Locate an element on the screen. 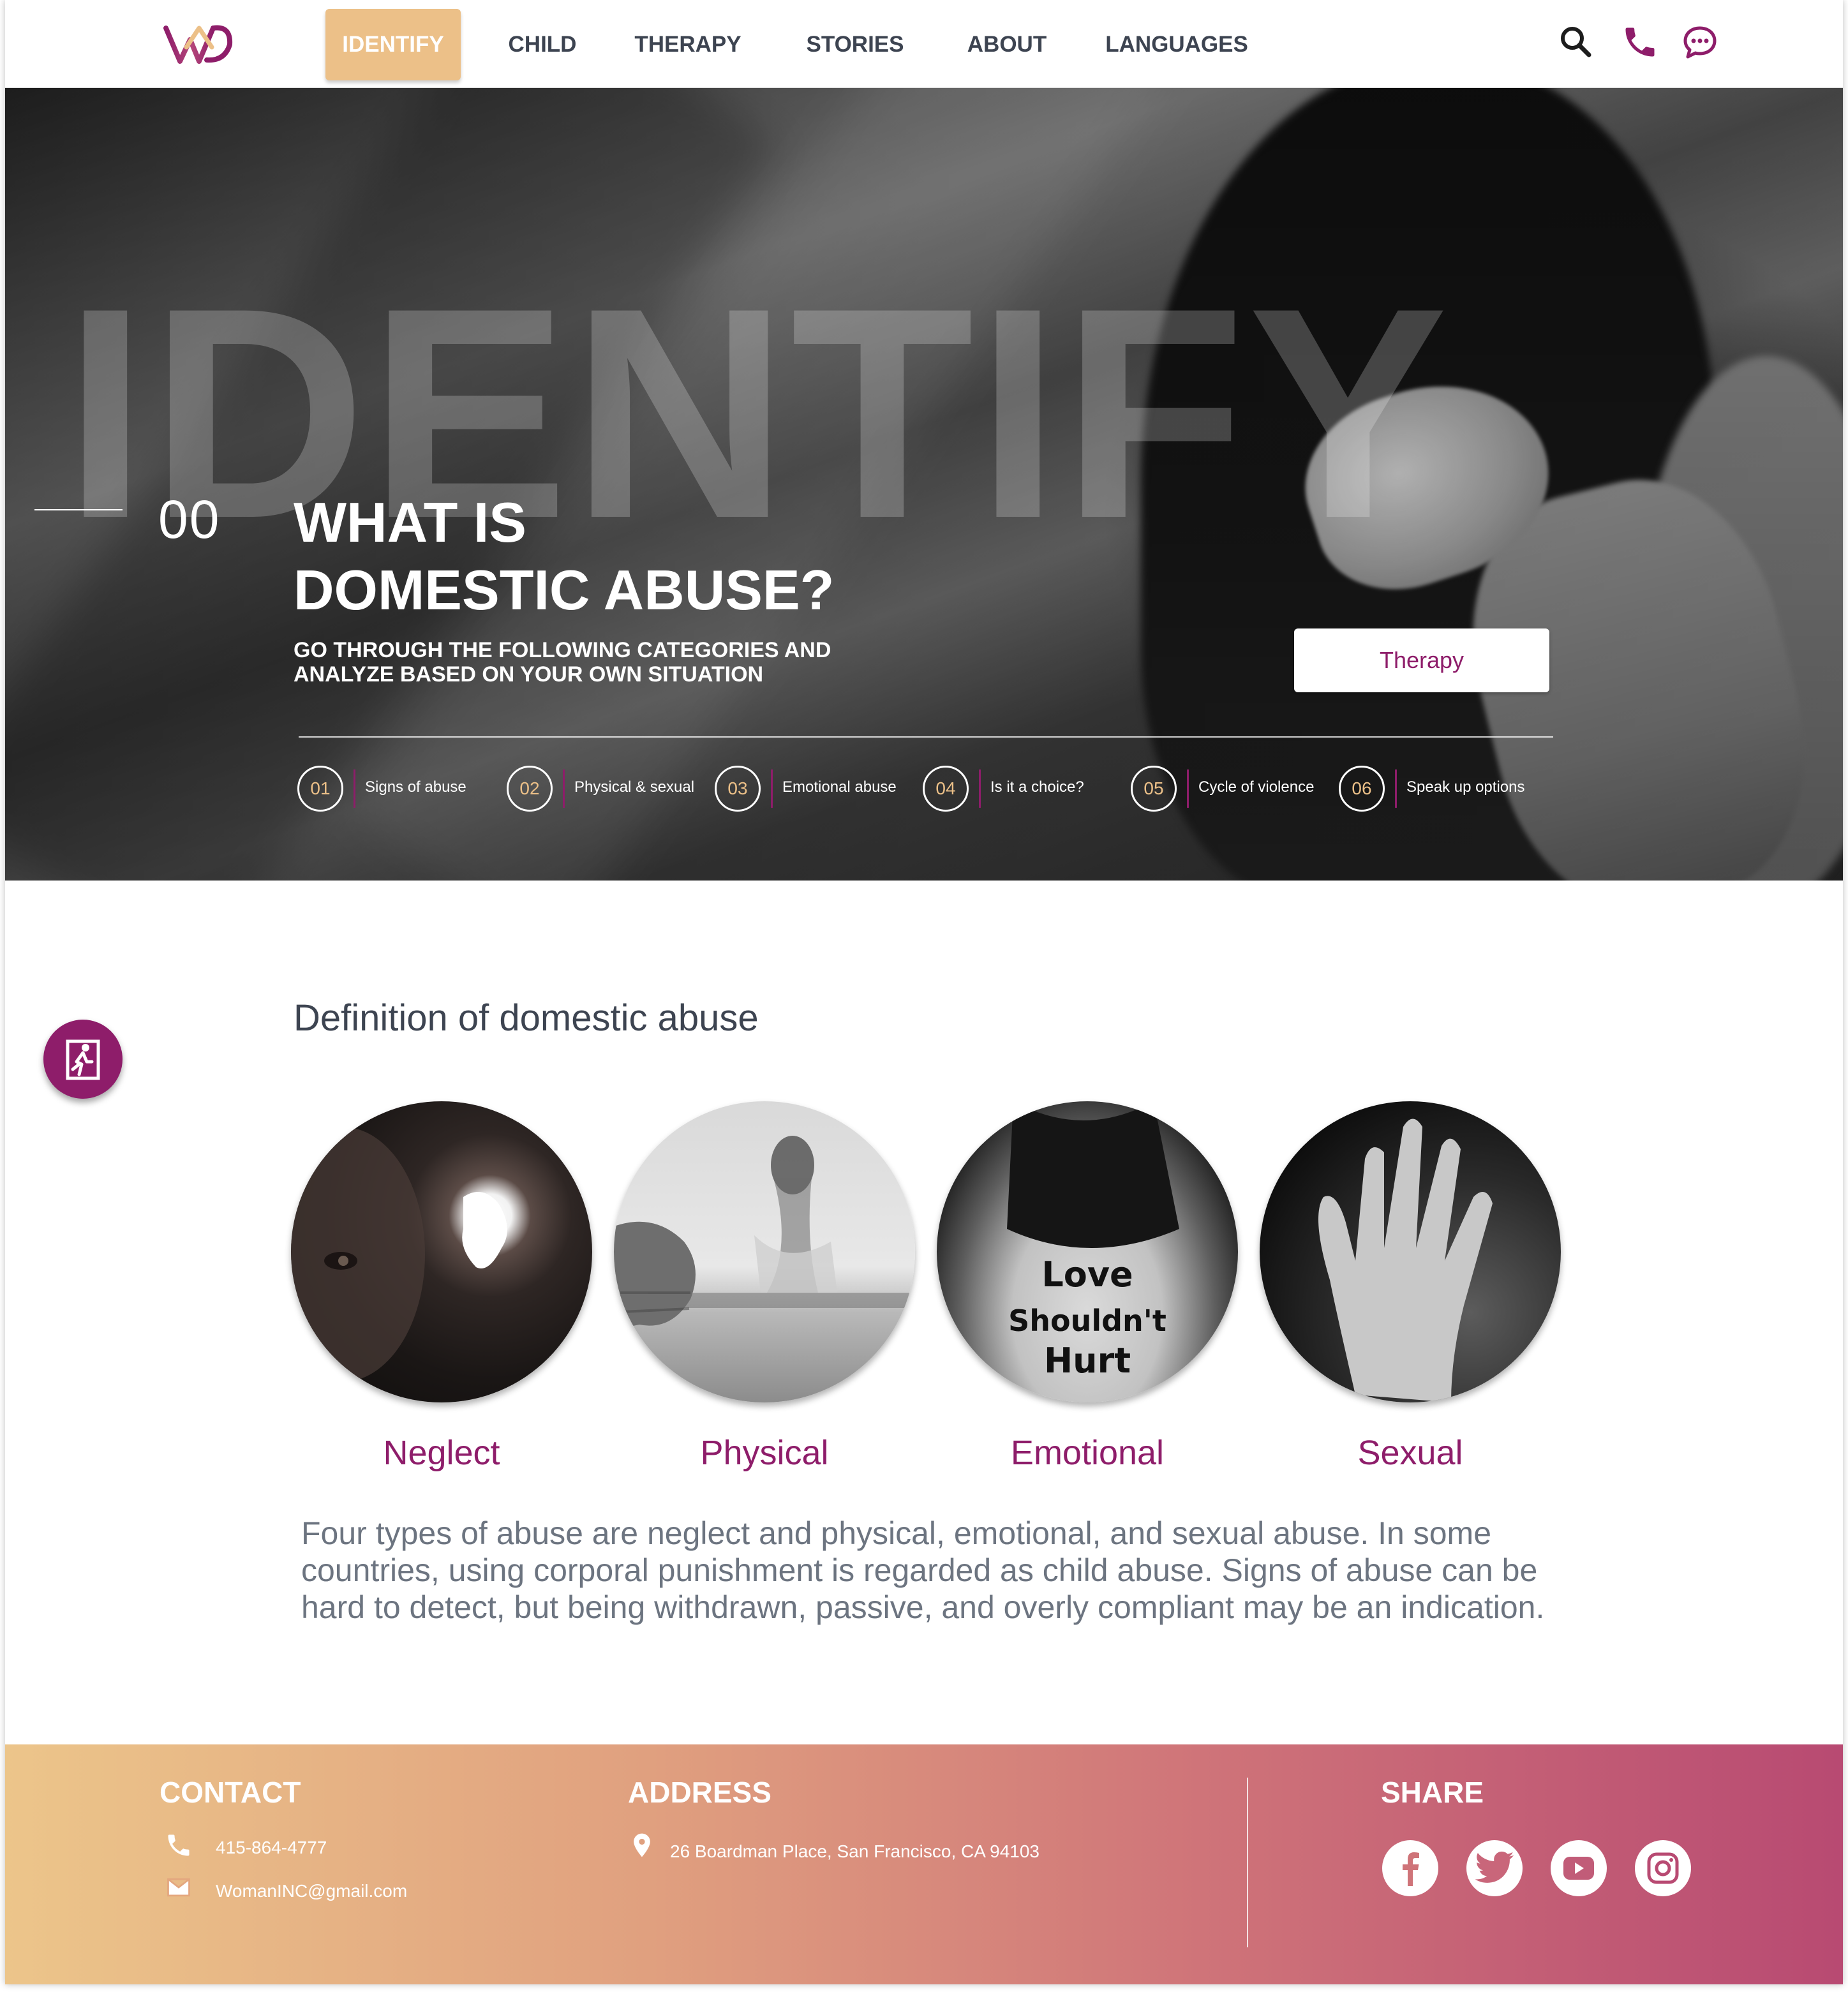 This screenshot has width=1848, height=1992. nav-languages: LANGUAGES is located at coordinates (1176, 44).